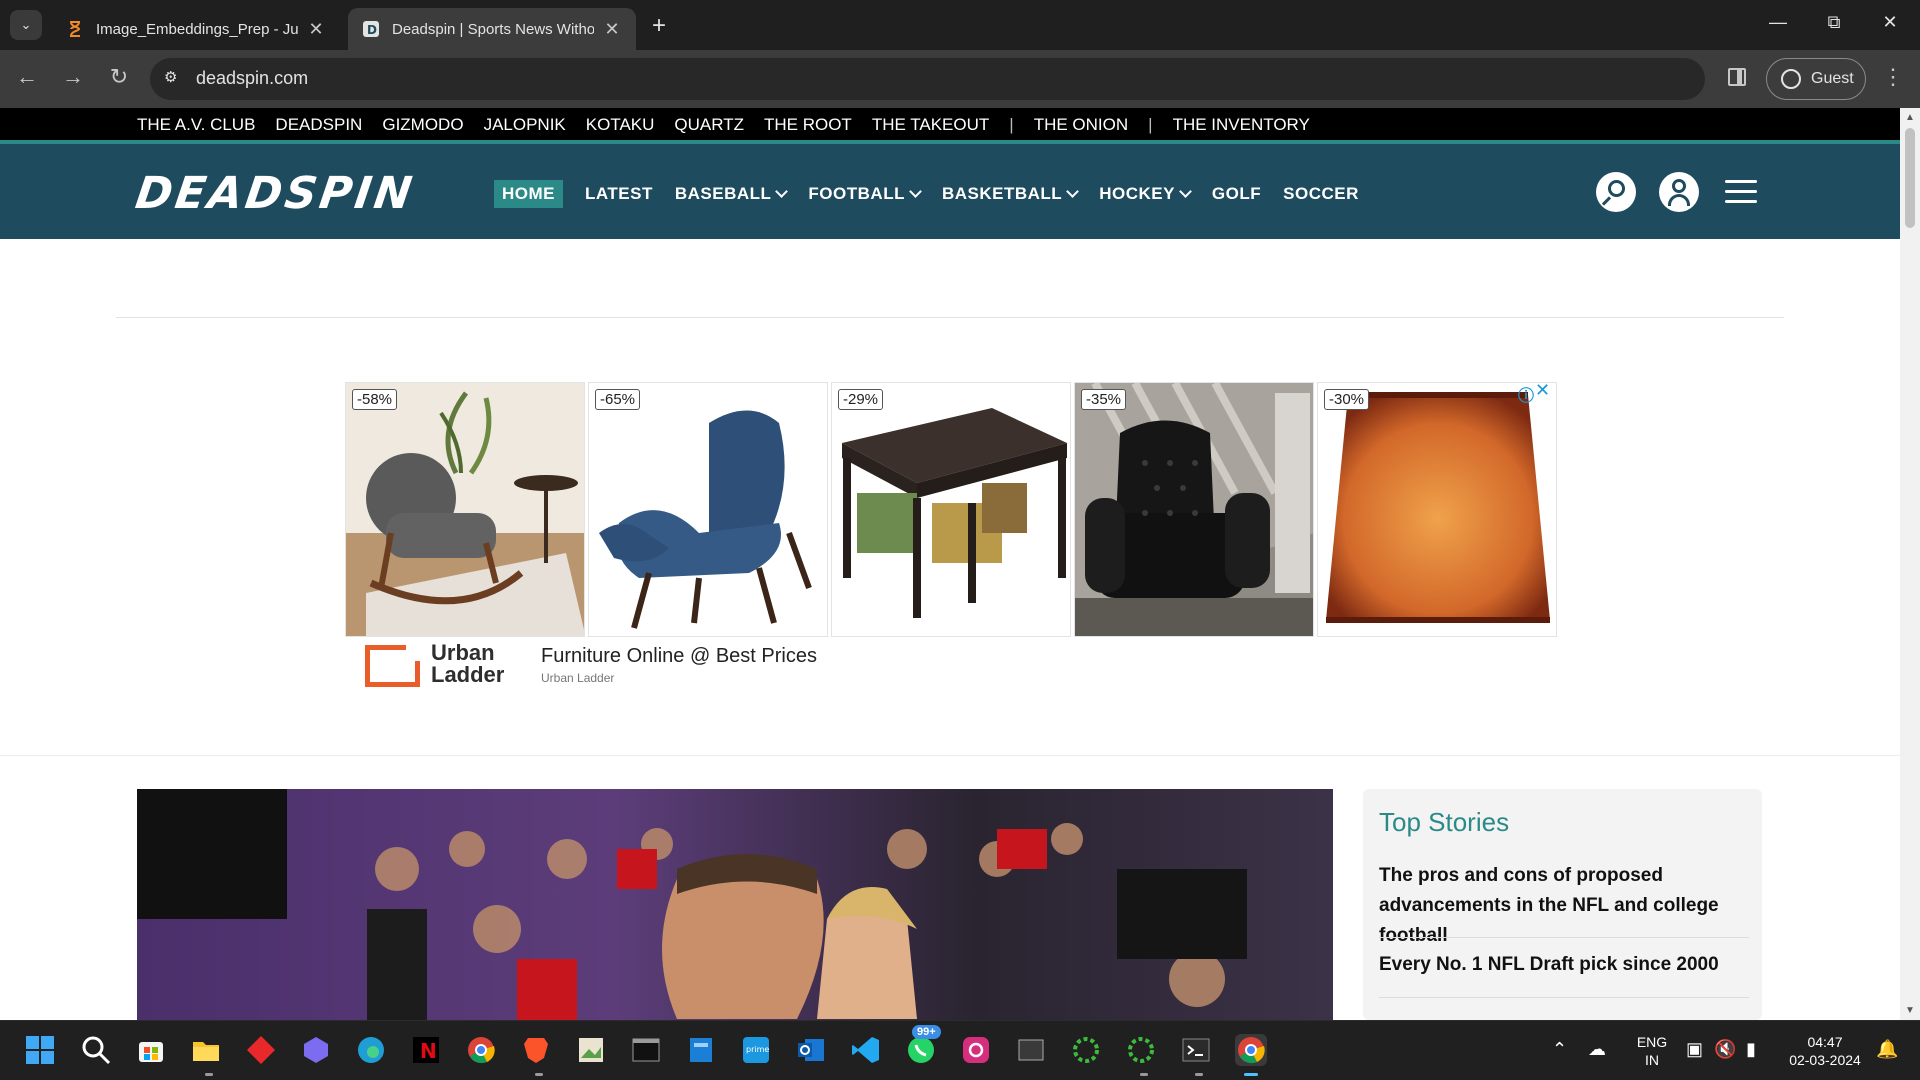  What do you see at coordinates (40, 1050) in the screenshot?
I see `windows-start-icon` at bounding box center [40, 1050].